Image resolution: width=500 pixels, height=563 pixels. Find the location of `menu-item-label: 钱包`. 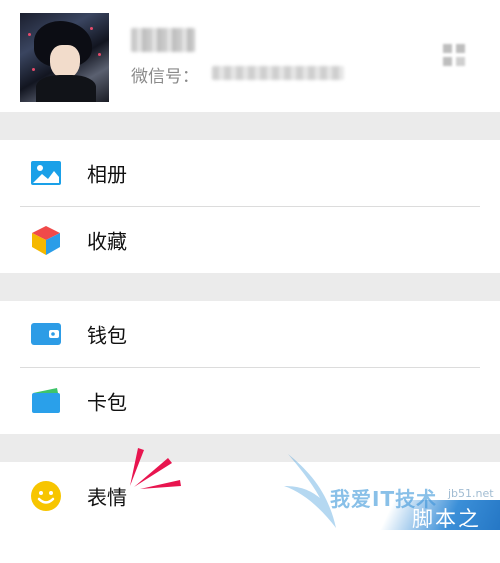

menu-item-label: 钱包 is located at coordinates (107, 335).